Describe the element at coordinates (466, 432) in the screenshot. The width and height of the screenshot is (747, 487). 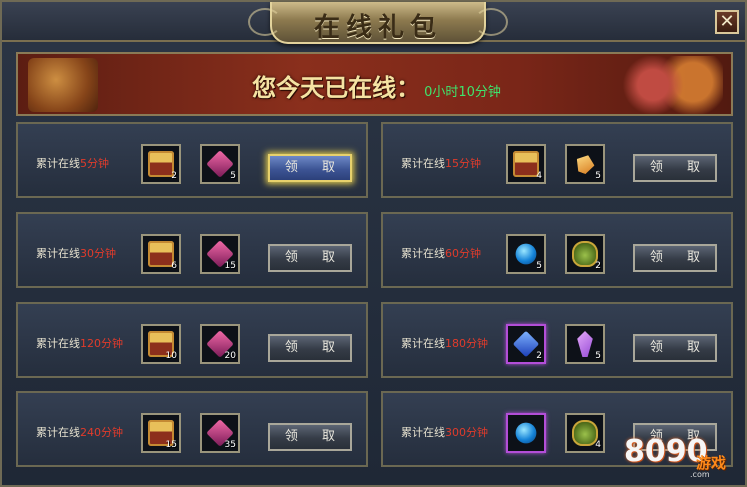
I see `requirement-minutes: 300分钟` at that location.